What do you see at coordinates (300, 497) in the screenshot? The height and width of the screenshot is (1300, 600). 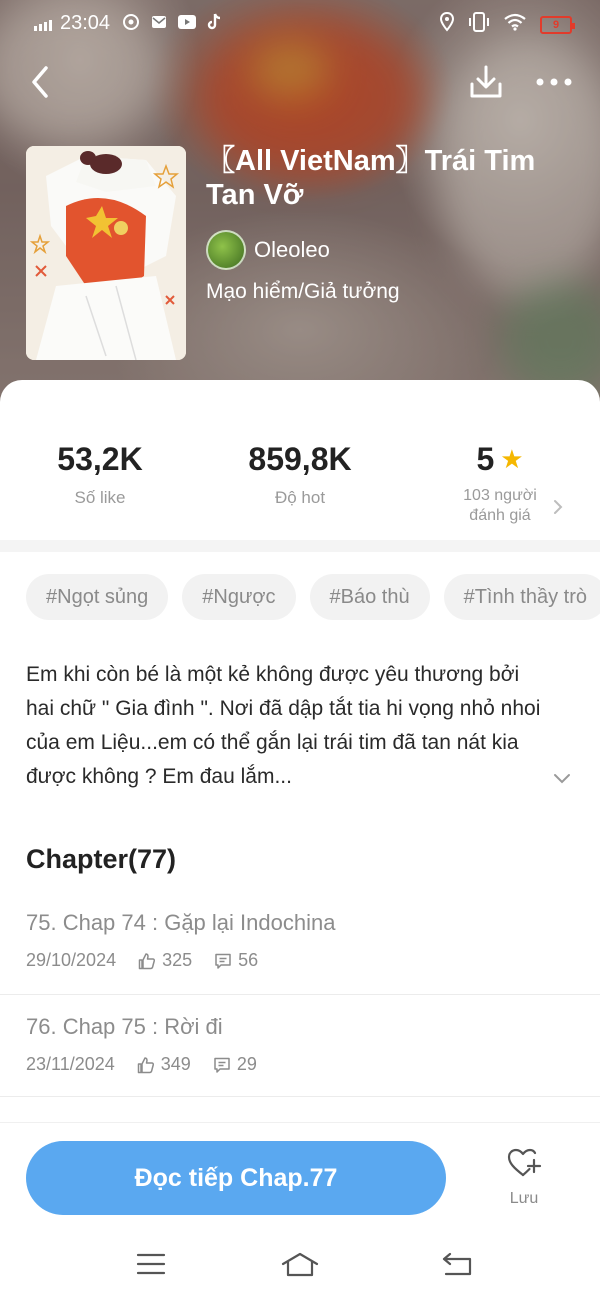 I see `hot-label: Độ hot` at bounding box center [300, 497].